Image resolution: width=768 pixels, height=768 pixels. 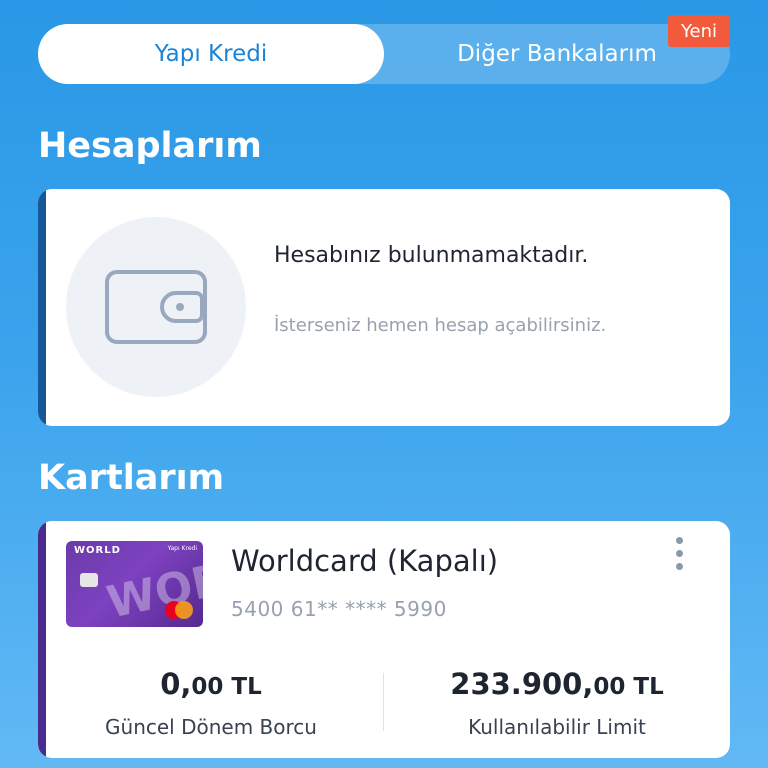 I want to click on accounts-empty-title: Hesabınız bulunmamaktadır., so click(x=431, y=255).